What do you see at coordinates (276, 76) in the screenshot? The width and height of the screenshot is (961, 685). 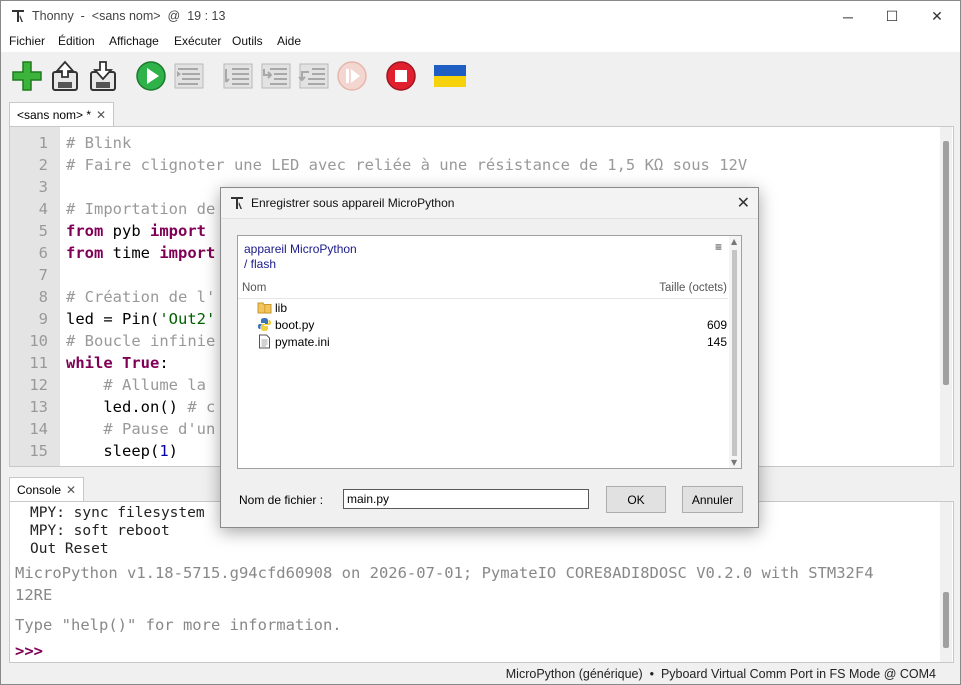 I see `step-into-icon` at bounding box center [276, 76].